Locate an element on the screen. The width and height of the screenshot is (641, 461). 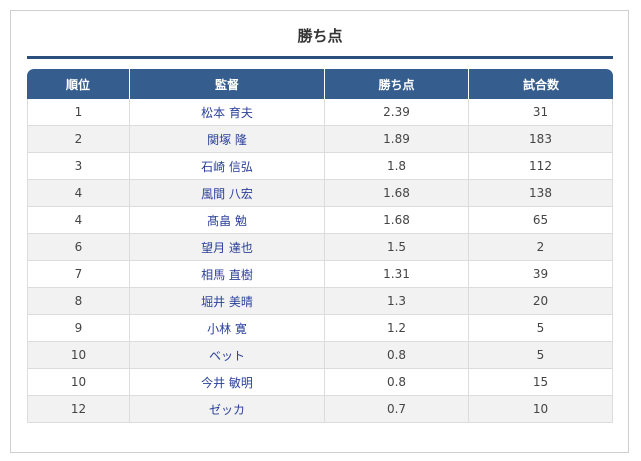
table-row: 1 松本 育夫 2.39 31 is located at coordinates (320, 112).